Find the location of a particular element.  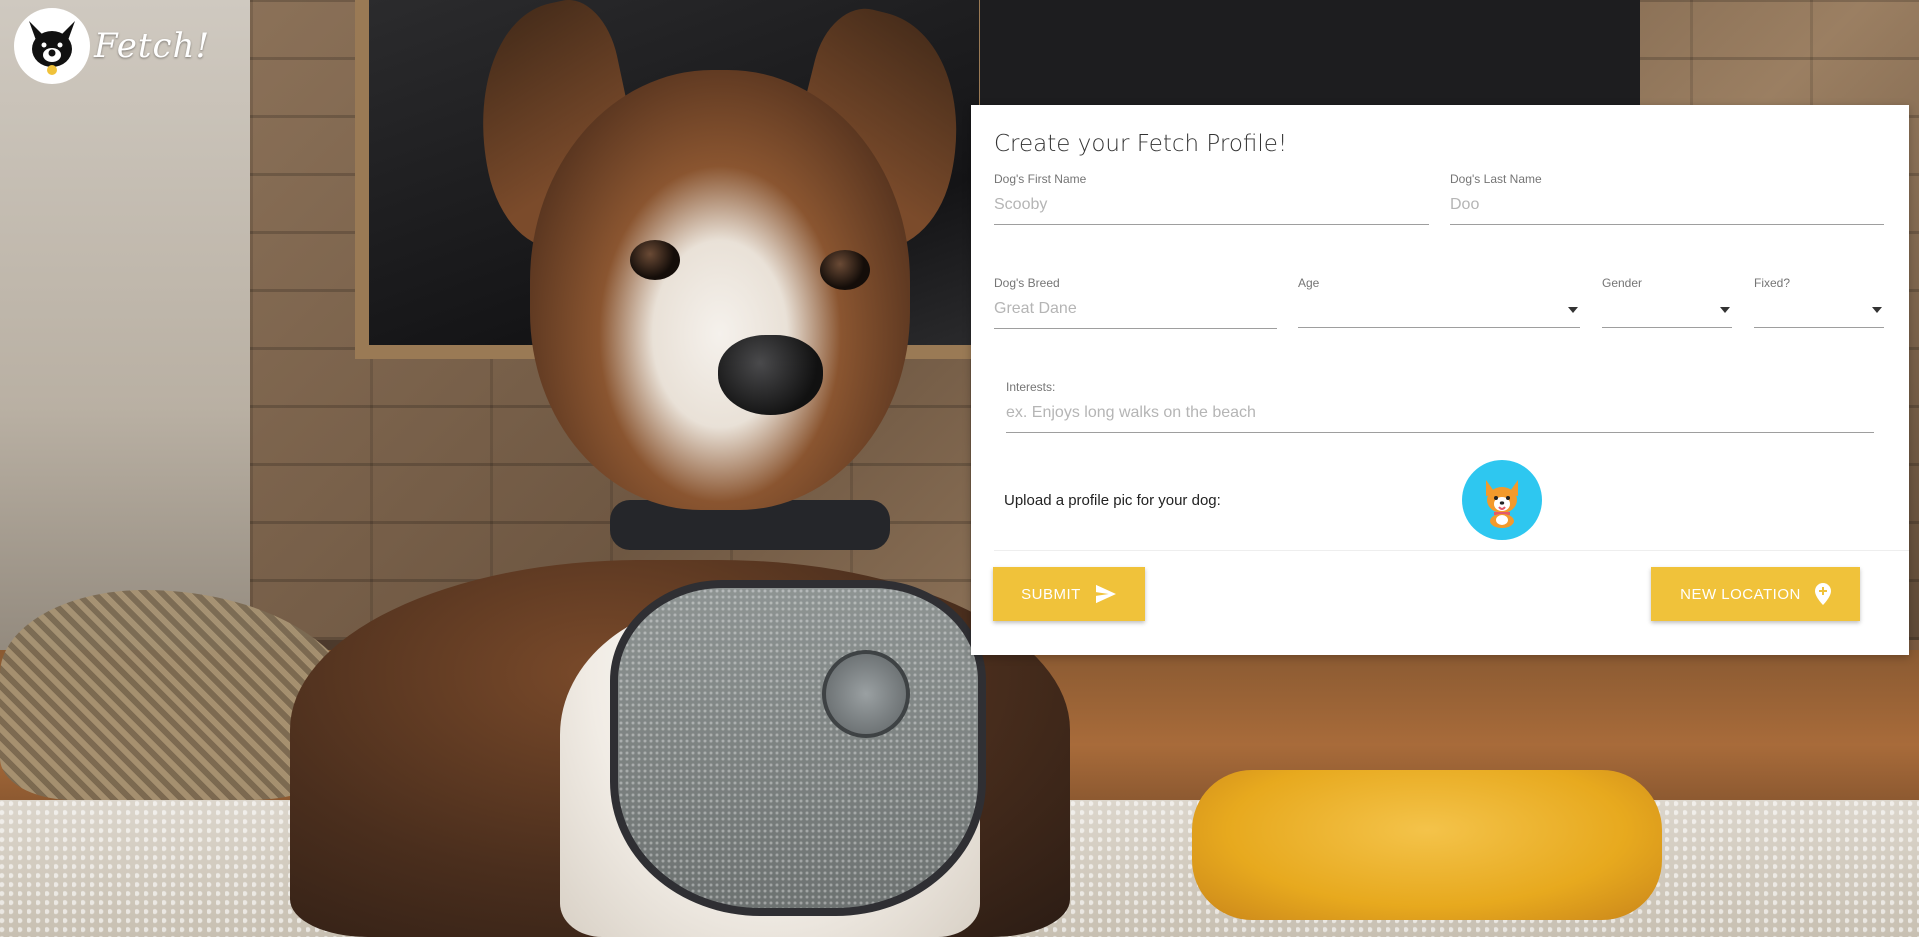

first-name-label: Dog's First Name is located at coordinates (1040, 179).